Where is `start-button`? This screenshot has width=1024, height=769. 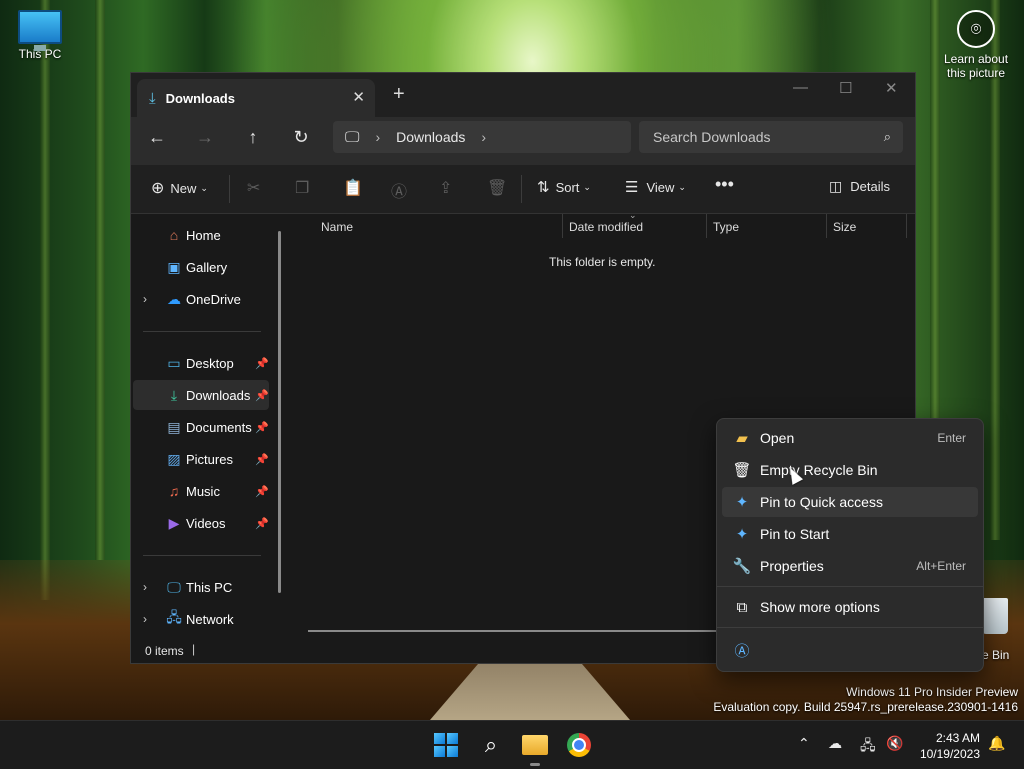
start-button is located at coordinates (446, 745).